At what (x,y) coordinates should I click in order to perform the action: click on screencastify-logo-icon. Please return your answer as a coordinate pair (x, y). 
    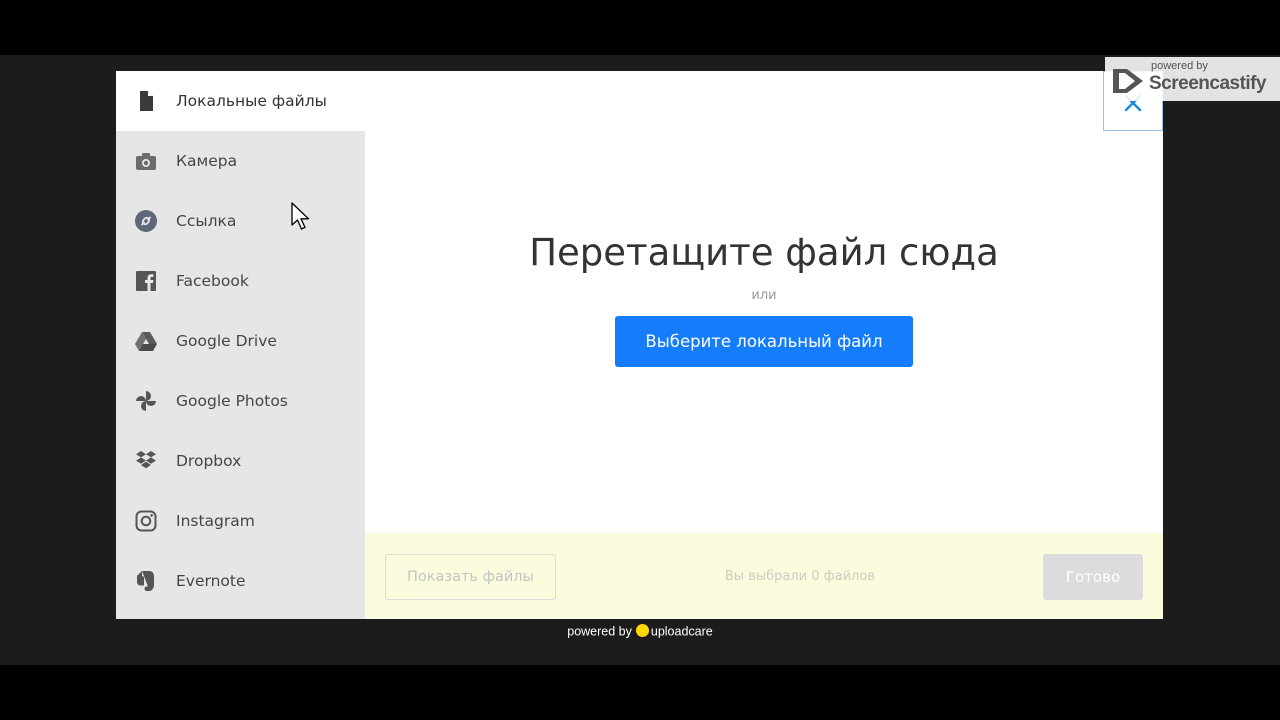
    Looking at the image, I should click on (1128, 81).